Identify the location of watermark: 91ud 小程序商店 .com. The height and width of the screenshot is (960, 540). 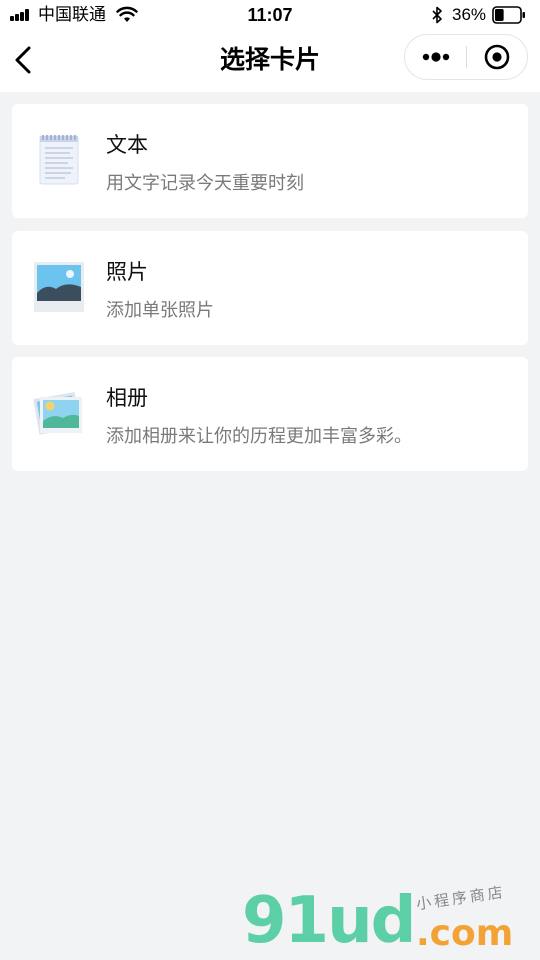
(386, 920).